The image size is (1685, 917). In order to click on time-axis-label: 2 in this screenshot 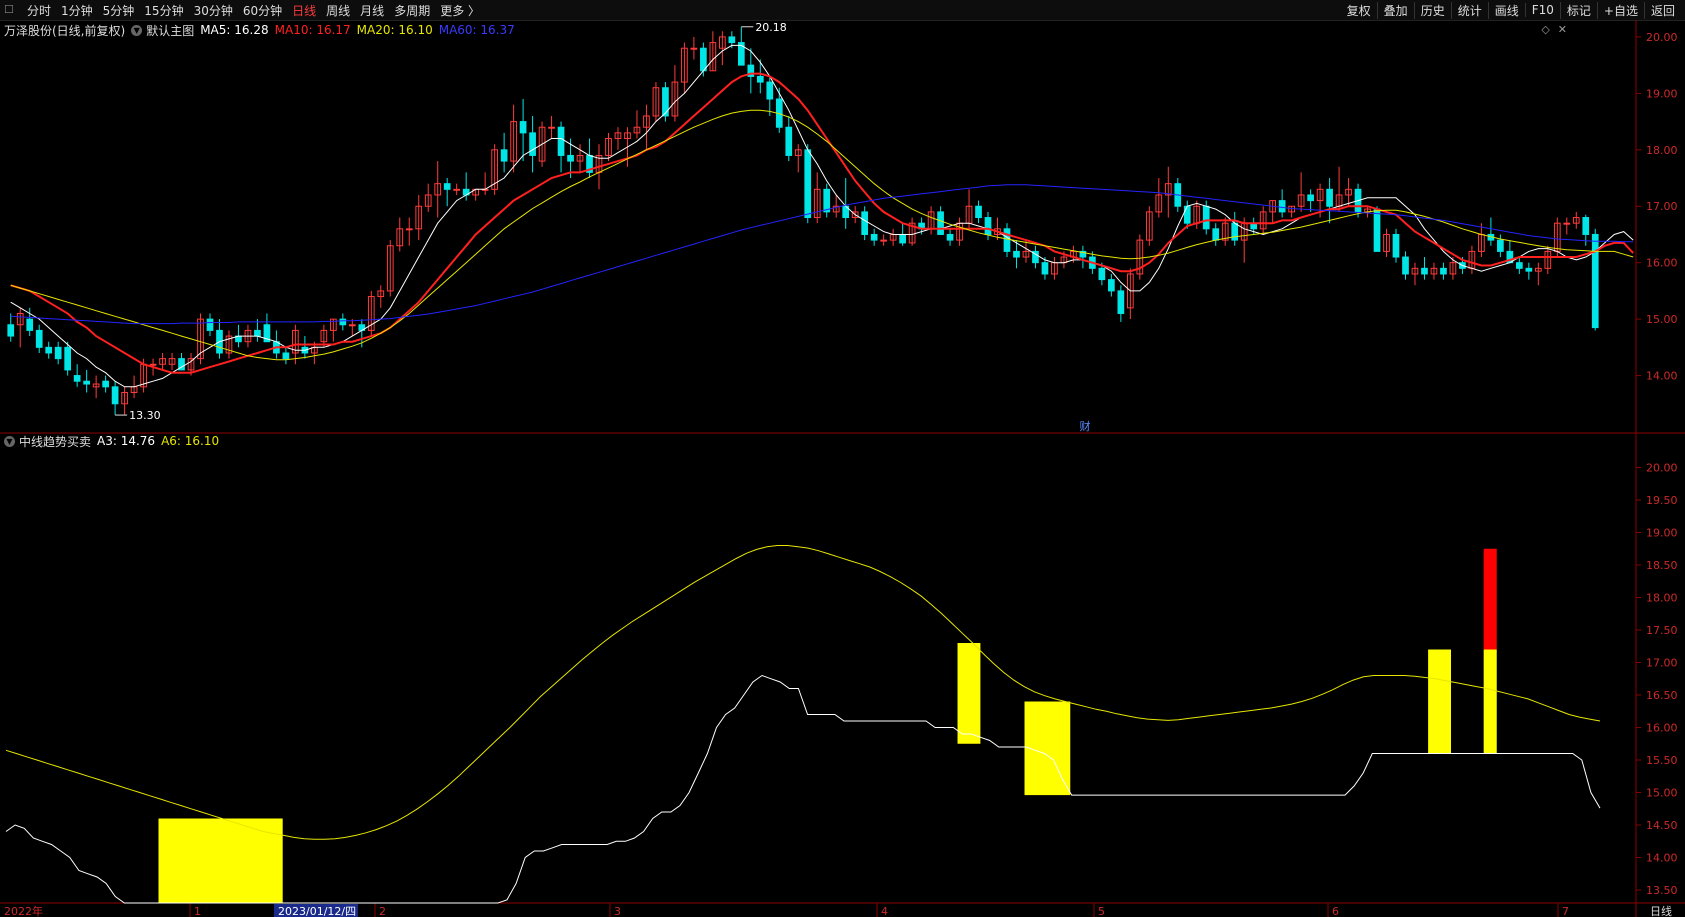, I will do `click(382, 911)`.